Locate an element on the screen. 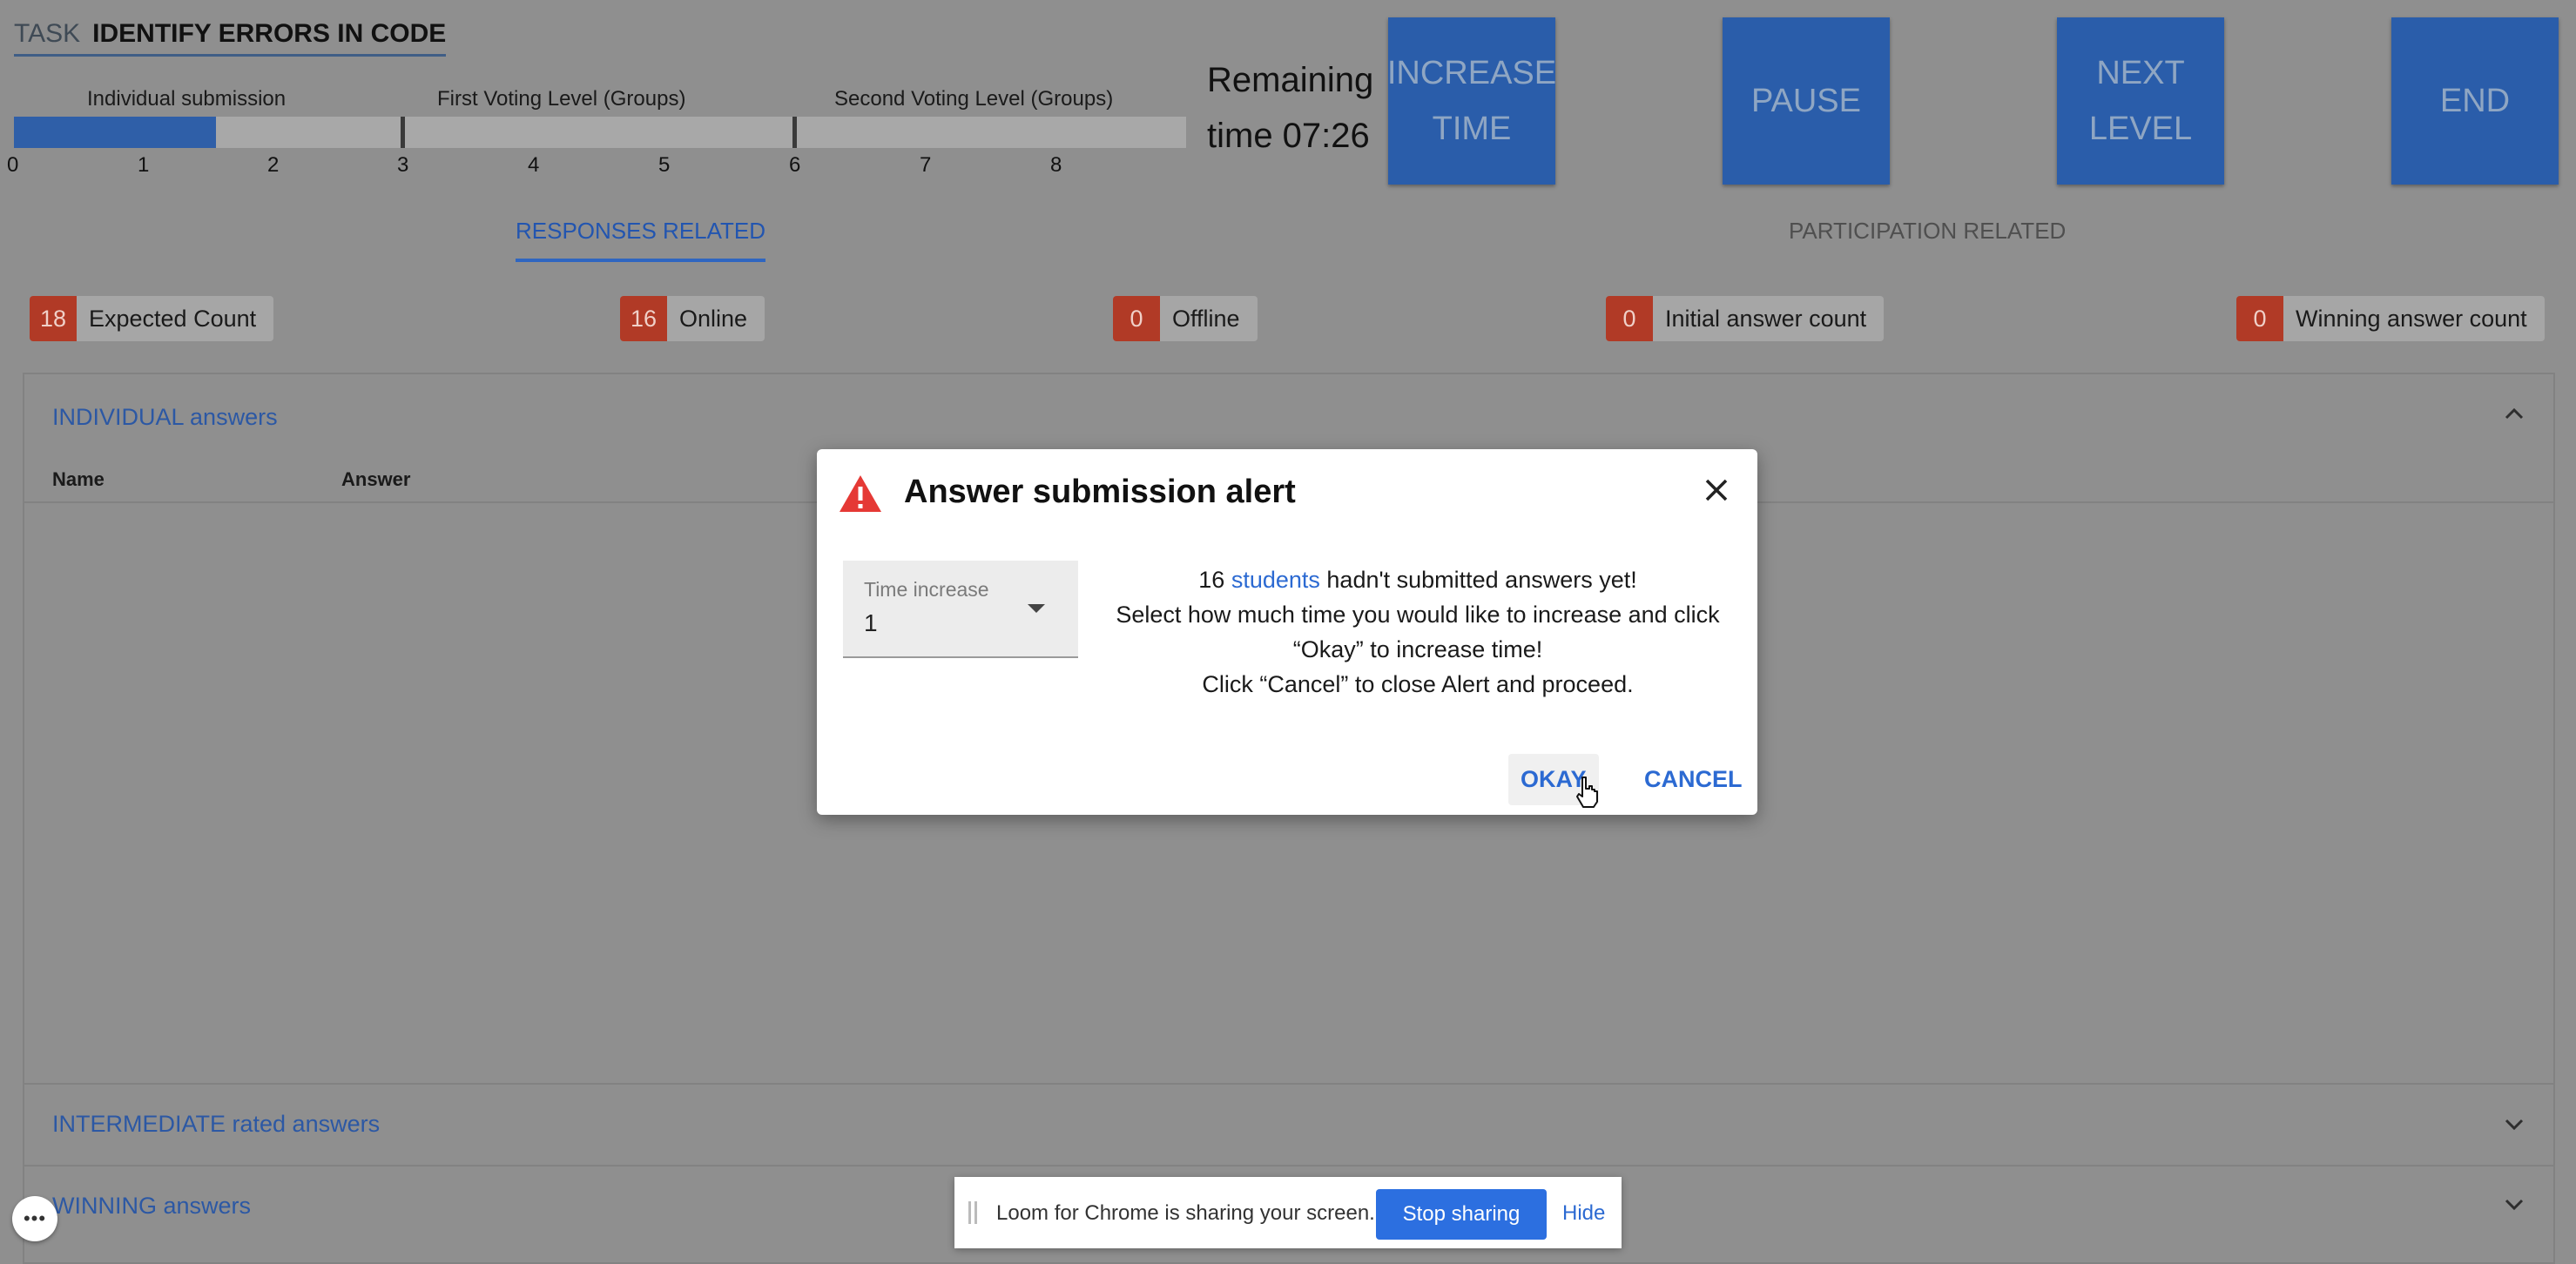  progress-tick: 7 is located at coordinates (926, 165).